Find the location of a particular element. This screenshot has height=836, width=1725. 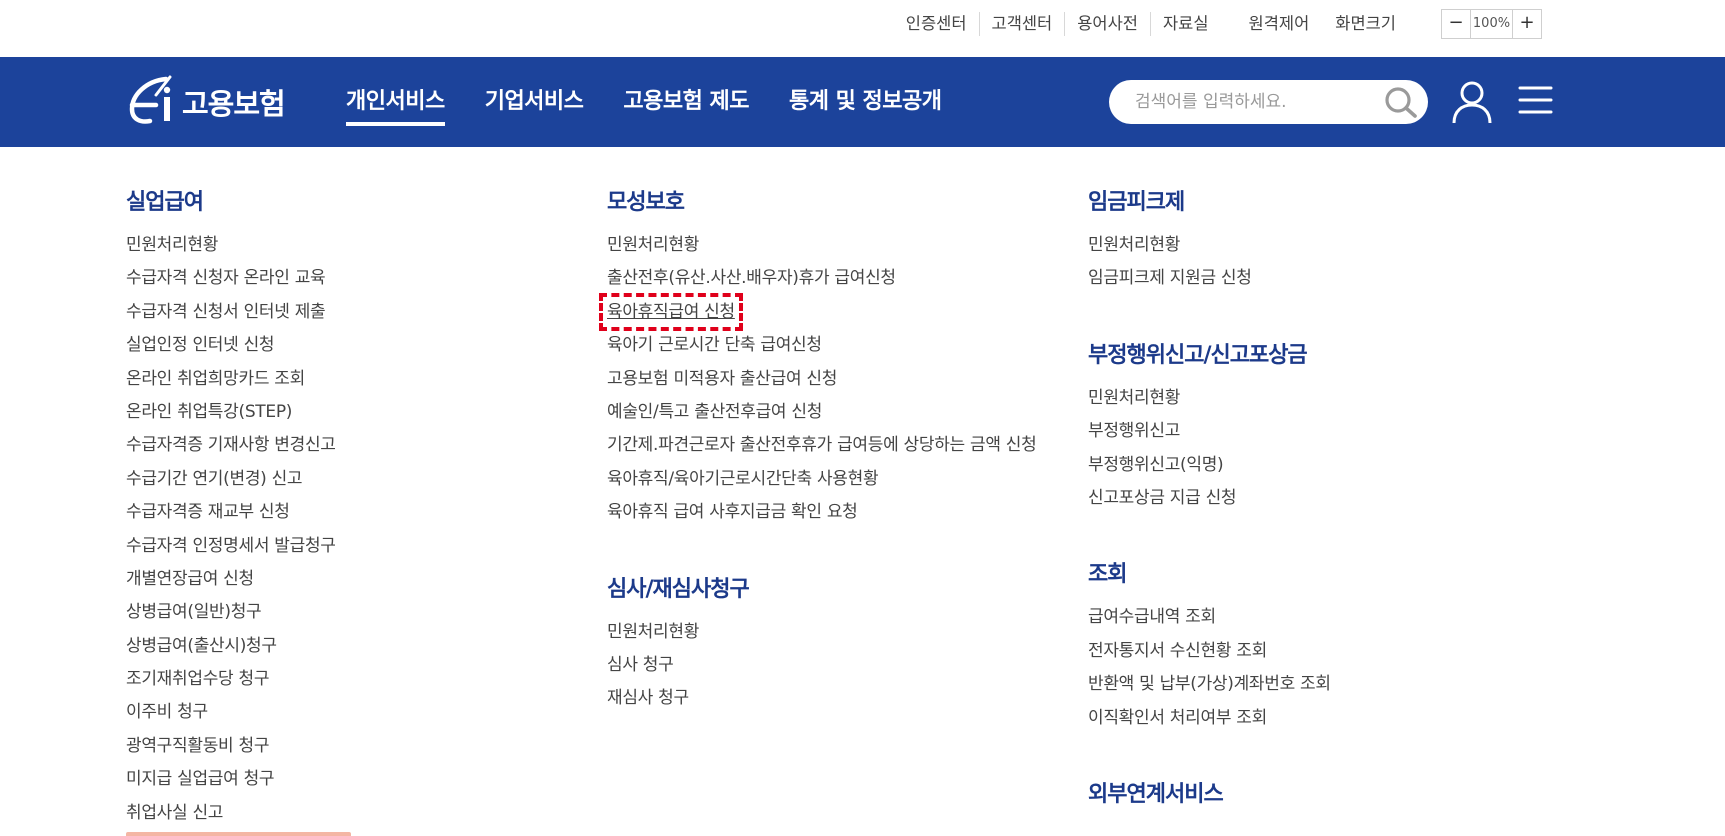

logo-text: 고용보험 is located at coordinates (234, 104).